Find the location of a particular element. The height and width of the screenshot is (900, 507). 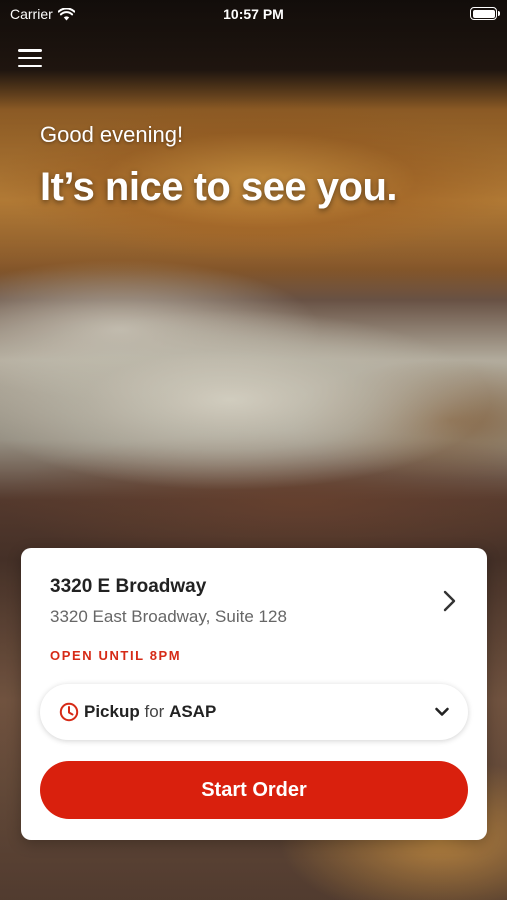

hours-status: OPEN UNTIL 8PM is located at coordinates (116, 655).